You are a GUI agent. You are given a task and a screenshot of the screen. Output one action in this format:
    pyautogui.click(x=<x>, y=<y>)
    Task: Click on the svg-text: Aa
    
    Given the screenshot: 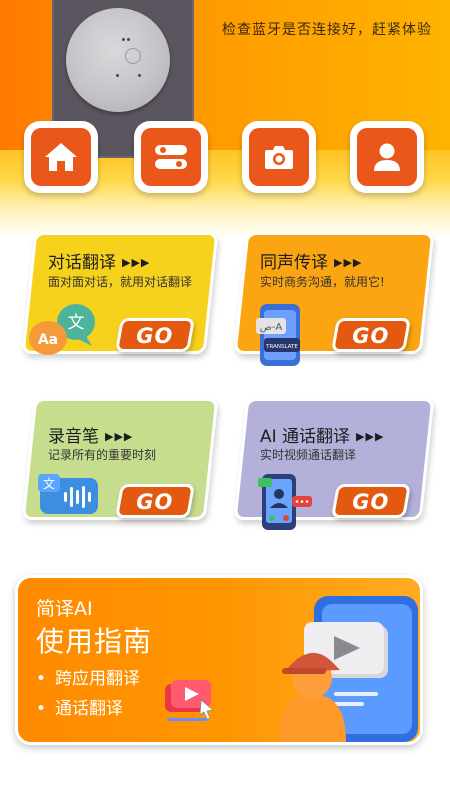 What is the action you would take?
    pyautogui.click(x=48, y=340)
    